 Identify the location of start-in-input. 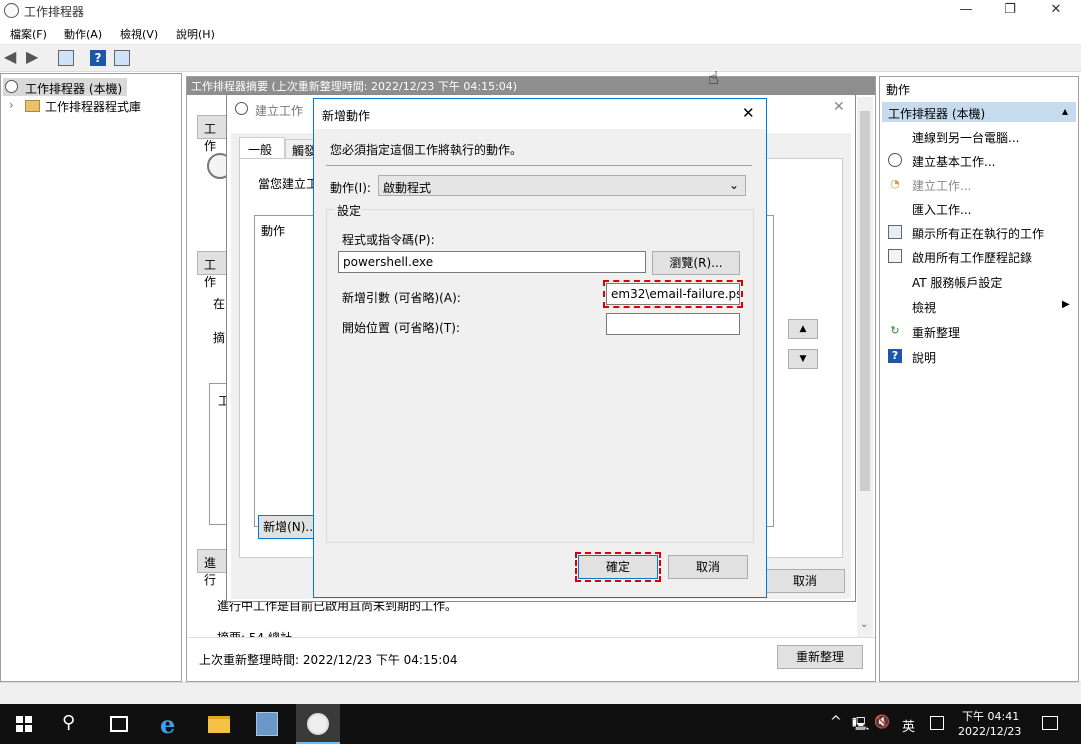
(673, 324).